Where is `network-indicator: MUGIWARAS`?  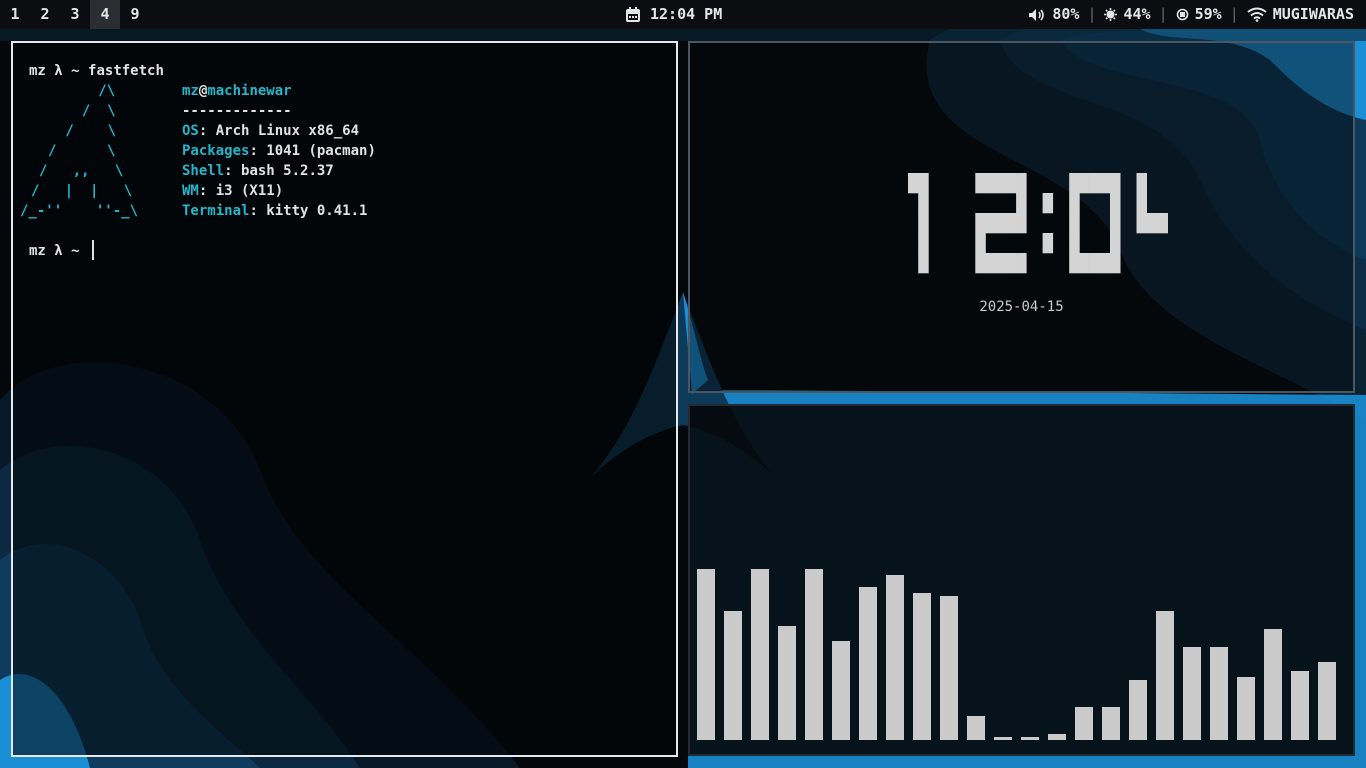
network-indicator: MUGIWARAS is located at coordinates (1300, 14).